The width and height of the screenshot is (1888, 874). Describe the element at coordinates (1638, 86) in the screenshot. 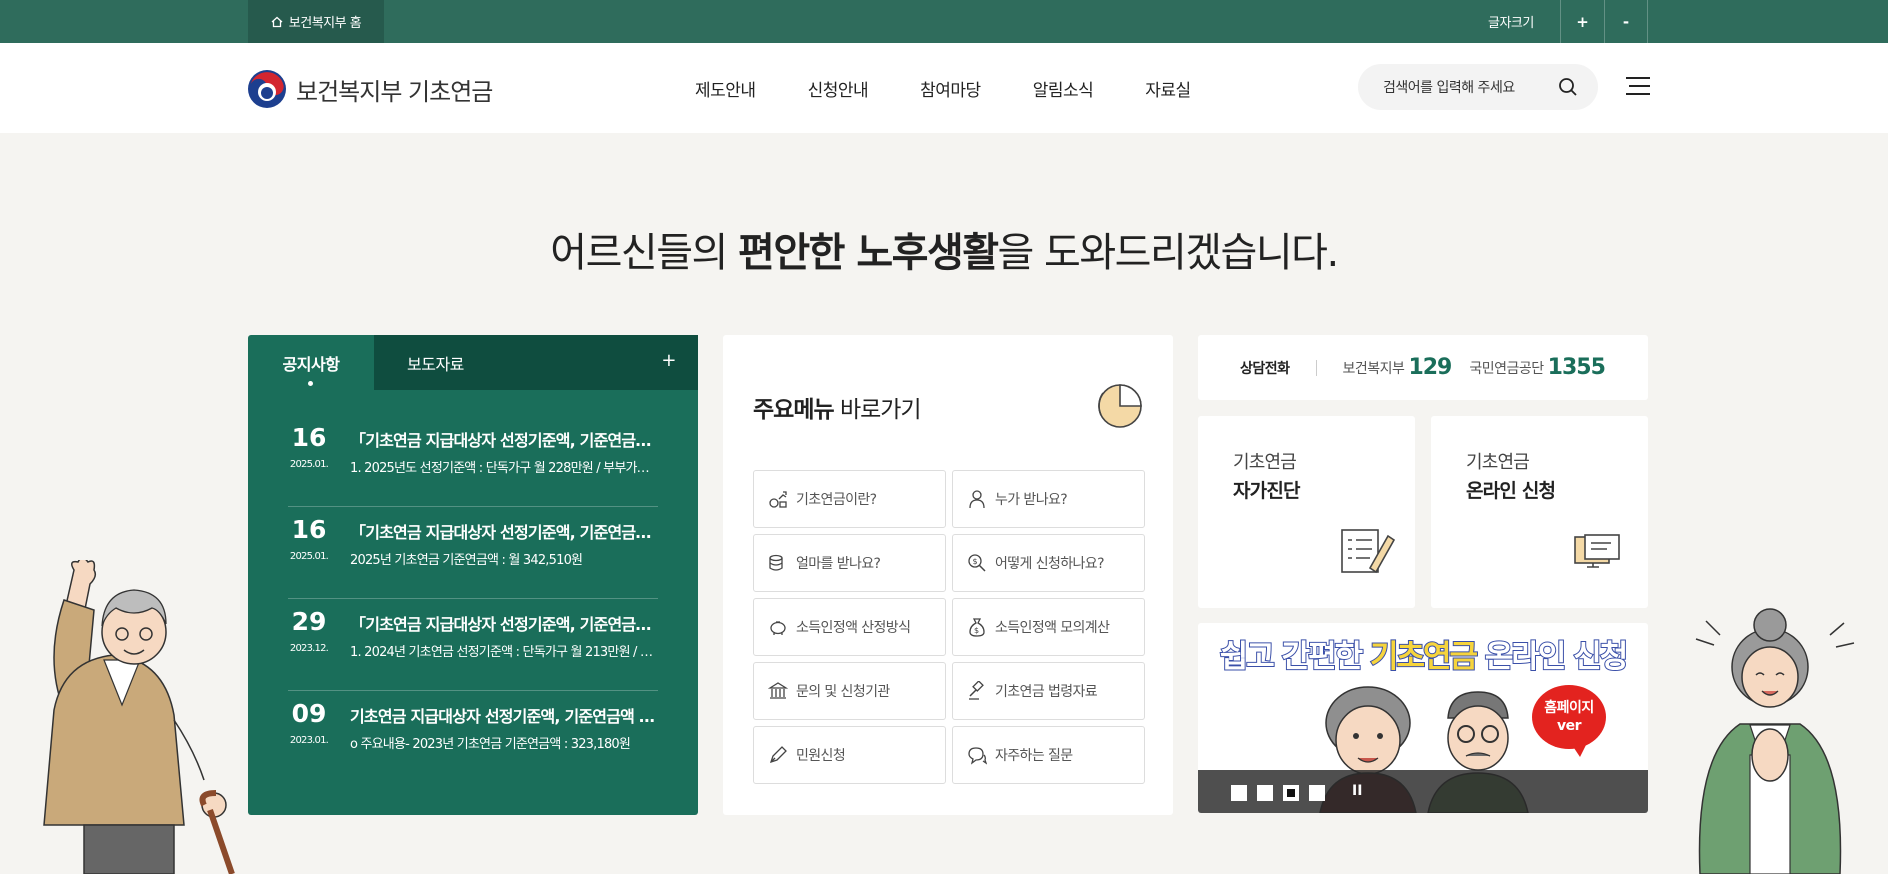

I see `hamburger-menu-icon` at that location.